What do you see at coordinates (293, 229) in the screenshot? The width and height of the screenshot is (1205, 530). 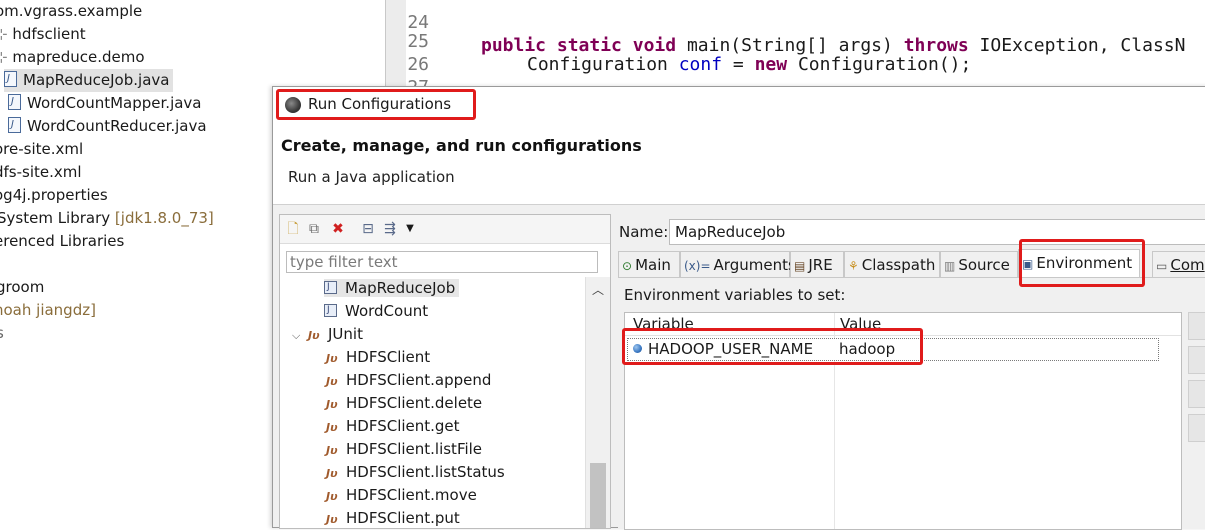 I see `new-launch-config-icon: 🗋` at bounding box center [293, 229].